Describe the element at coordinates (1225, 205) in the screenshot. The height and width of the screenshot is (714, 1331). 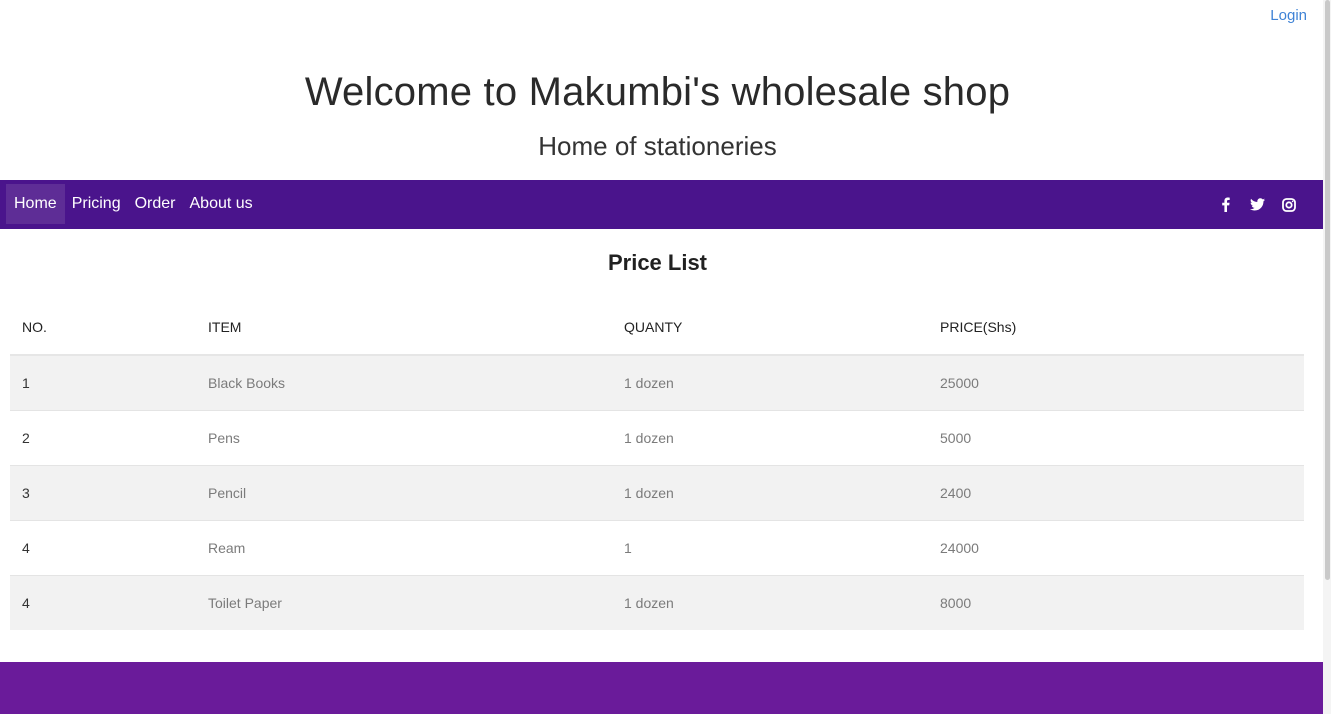
I see `facebook-icon` at that location.